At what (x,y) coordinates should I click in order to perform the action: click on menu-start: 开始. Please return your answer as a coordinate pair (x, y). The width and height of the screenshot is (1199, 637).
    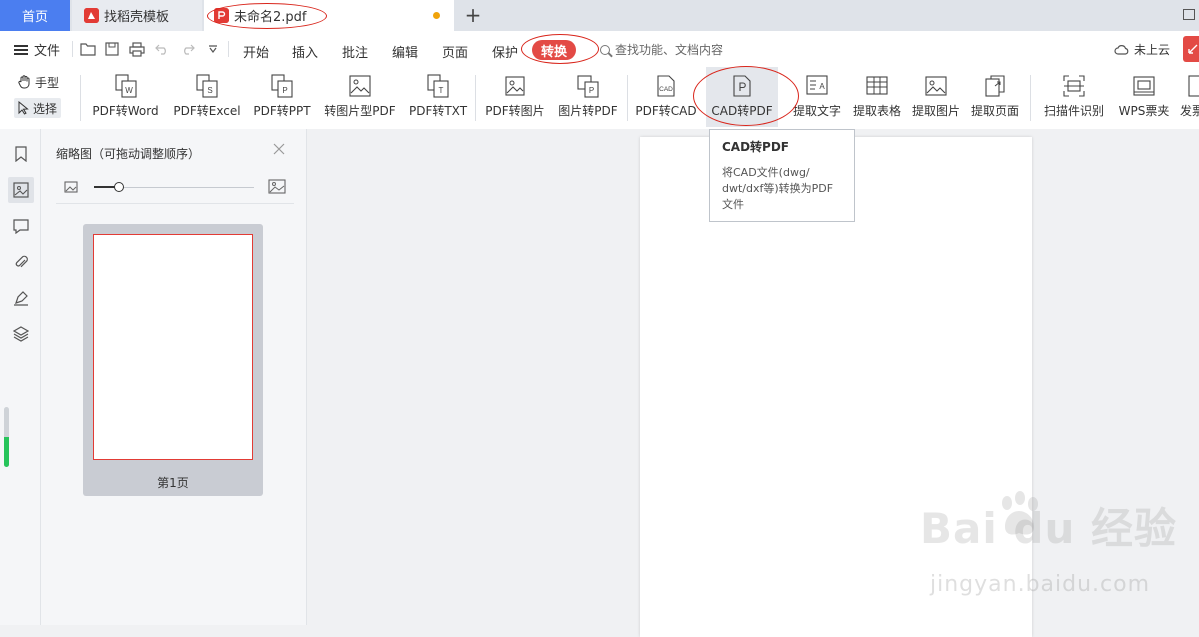
    Looking at the image, I should click on (256, 51).